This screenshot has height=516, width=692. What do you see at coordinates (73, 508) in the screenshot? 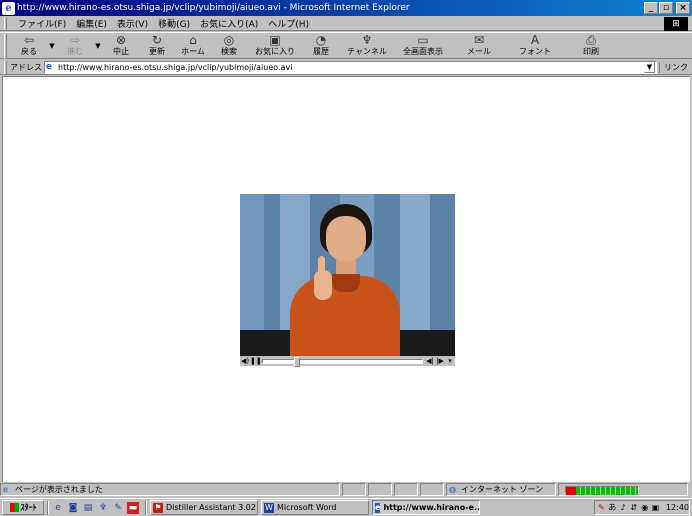
I see `outlook-quicklaunch-icon: ◙` at bounding box center [73, 508].